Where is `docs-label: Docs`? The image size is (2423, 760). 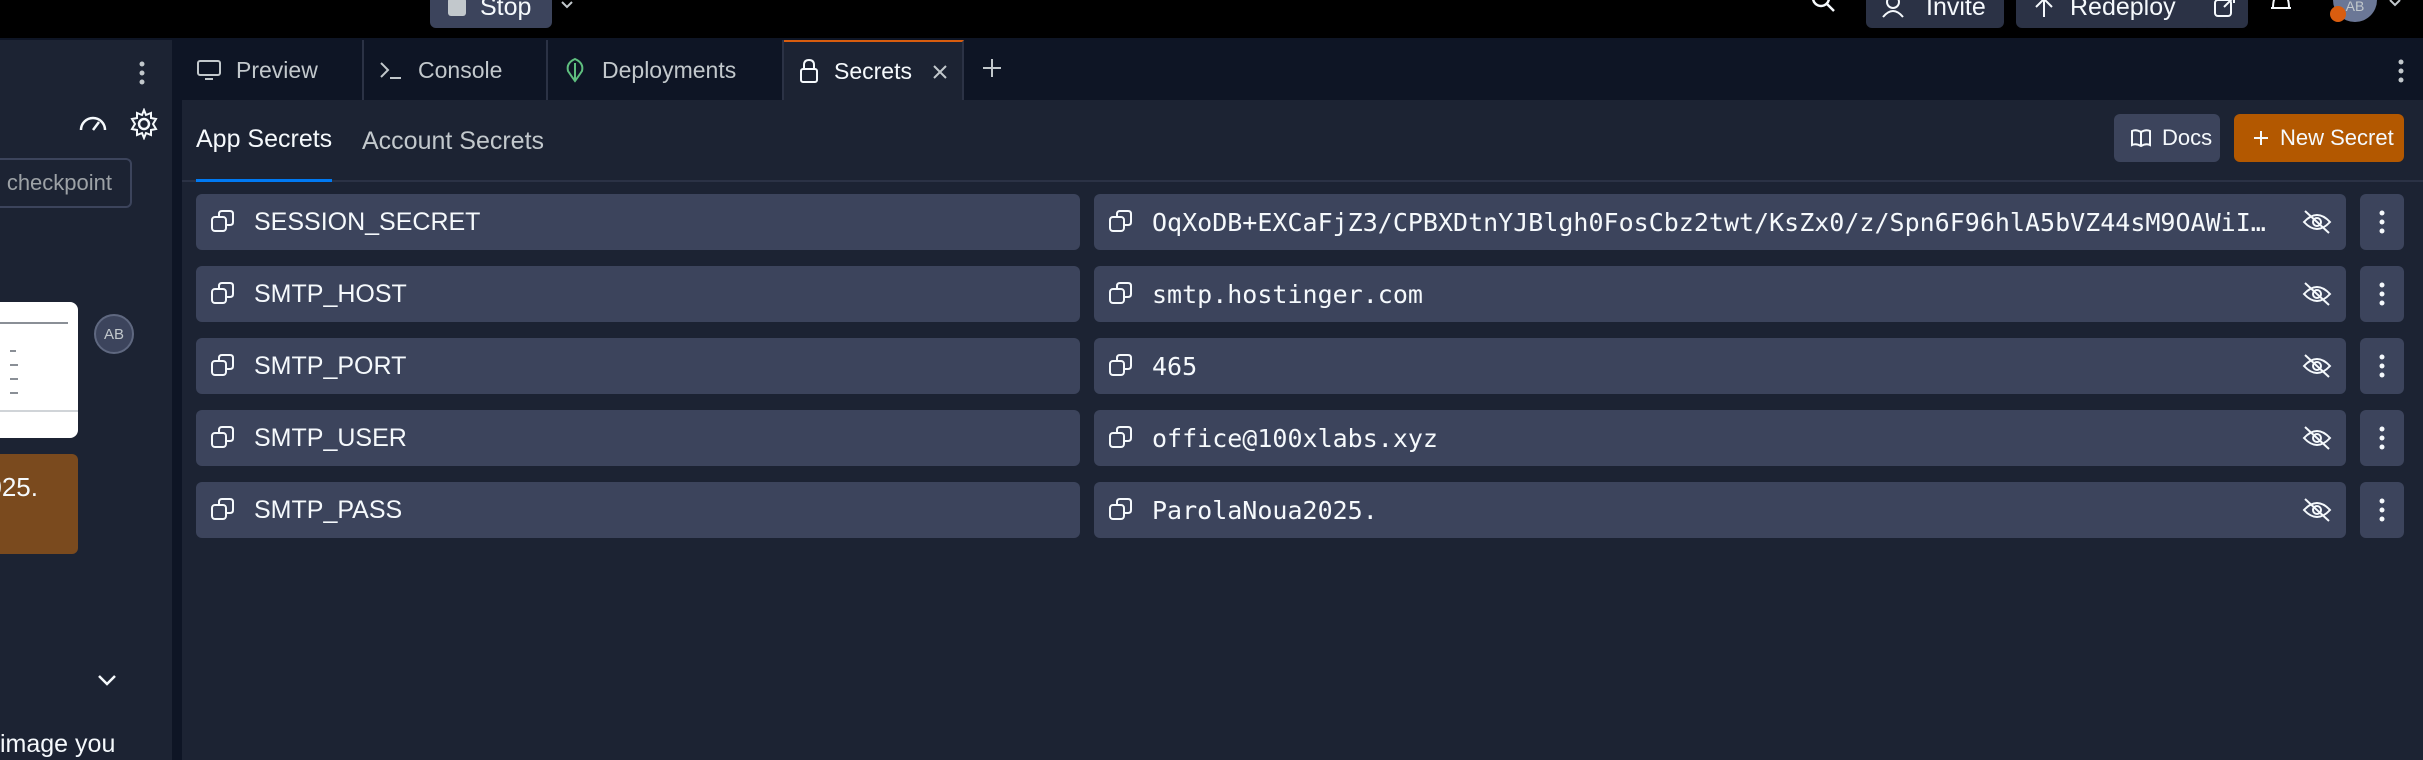 docs-label: Docs is located at coordinates (2187, 137).